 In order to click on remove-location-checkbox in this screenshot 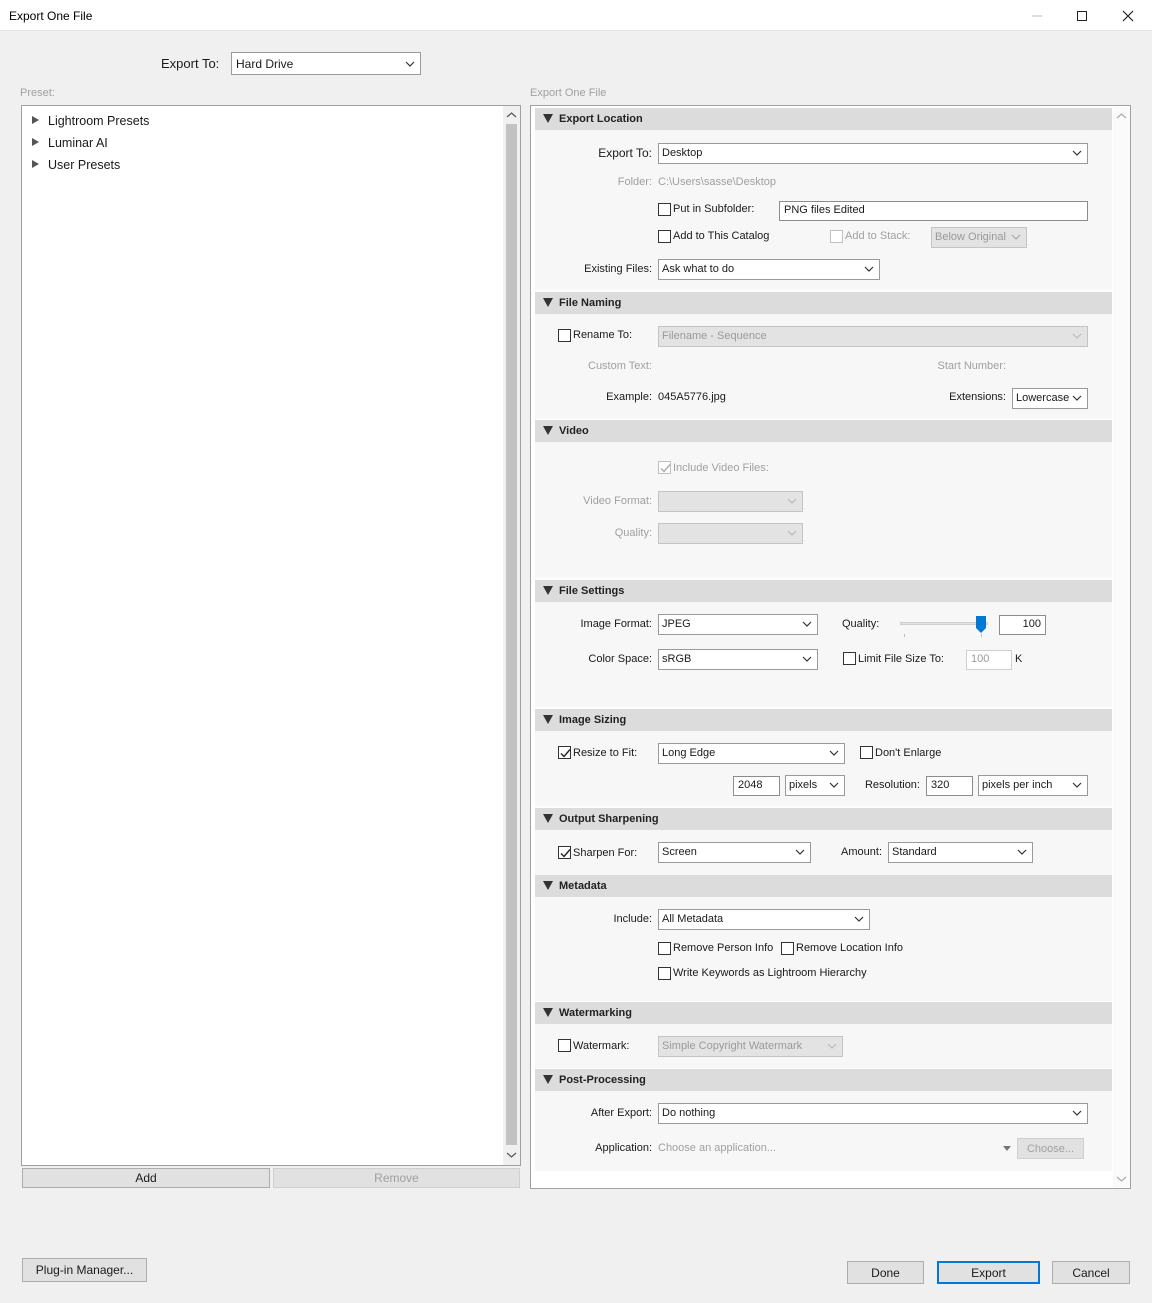, I will do `click(787, 948)`.